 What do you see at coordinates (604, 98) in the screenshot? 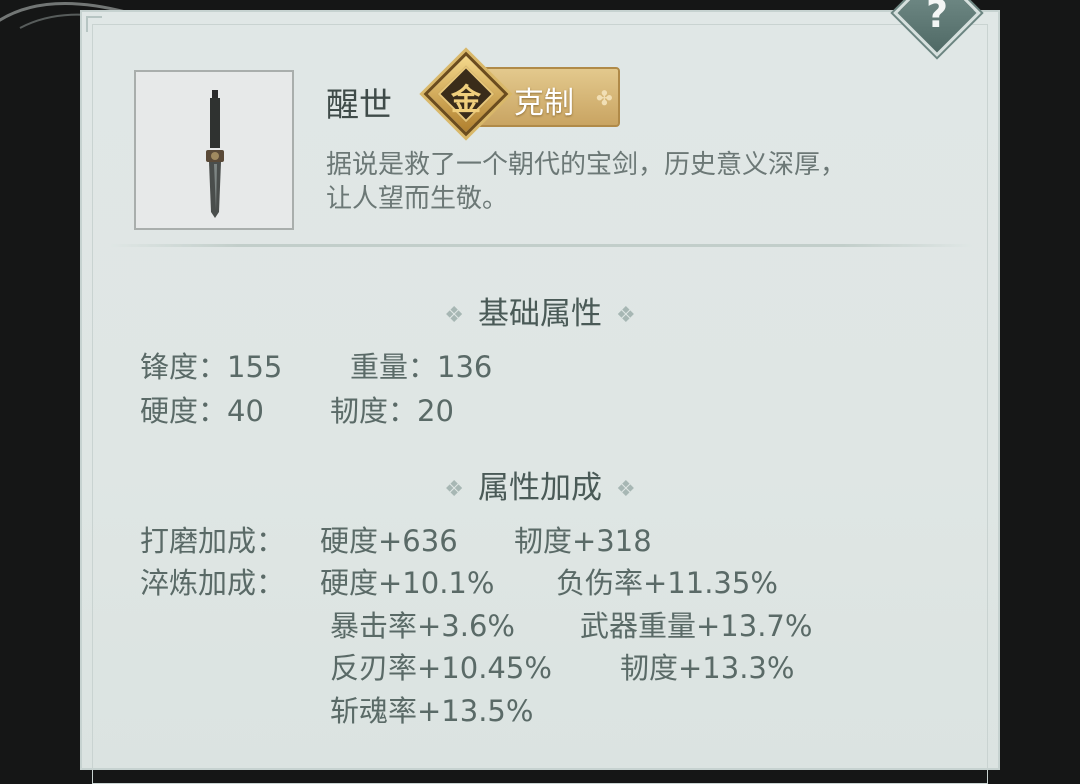
I see `flower-ornament-icon: ✤` at bounding box center [604, 98].